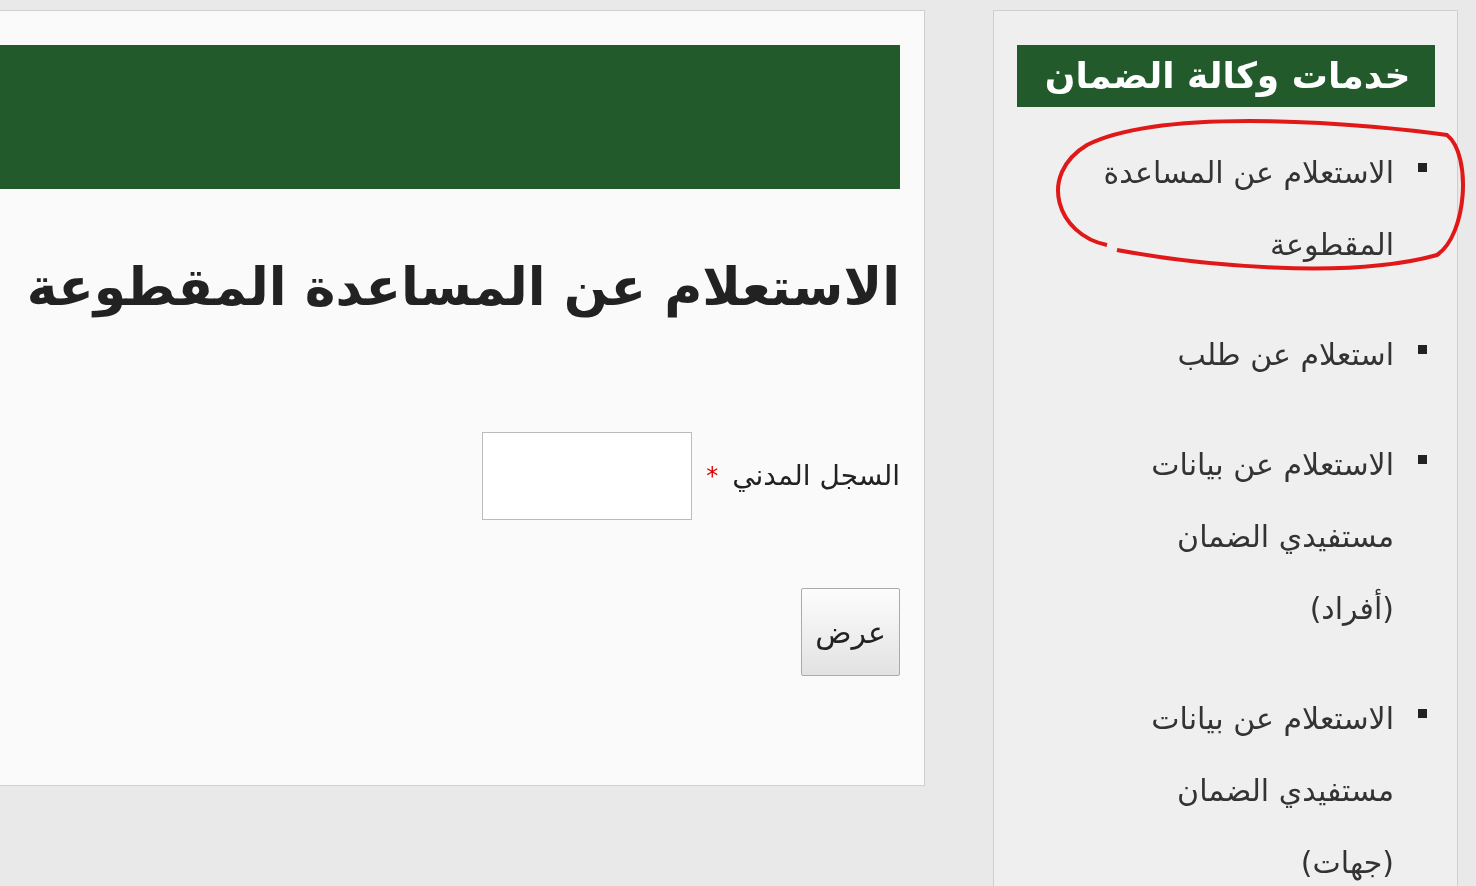 This screenshot has height=886, width=1476. I want to click on submit-button: عرض, so click(850, 632).